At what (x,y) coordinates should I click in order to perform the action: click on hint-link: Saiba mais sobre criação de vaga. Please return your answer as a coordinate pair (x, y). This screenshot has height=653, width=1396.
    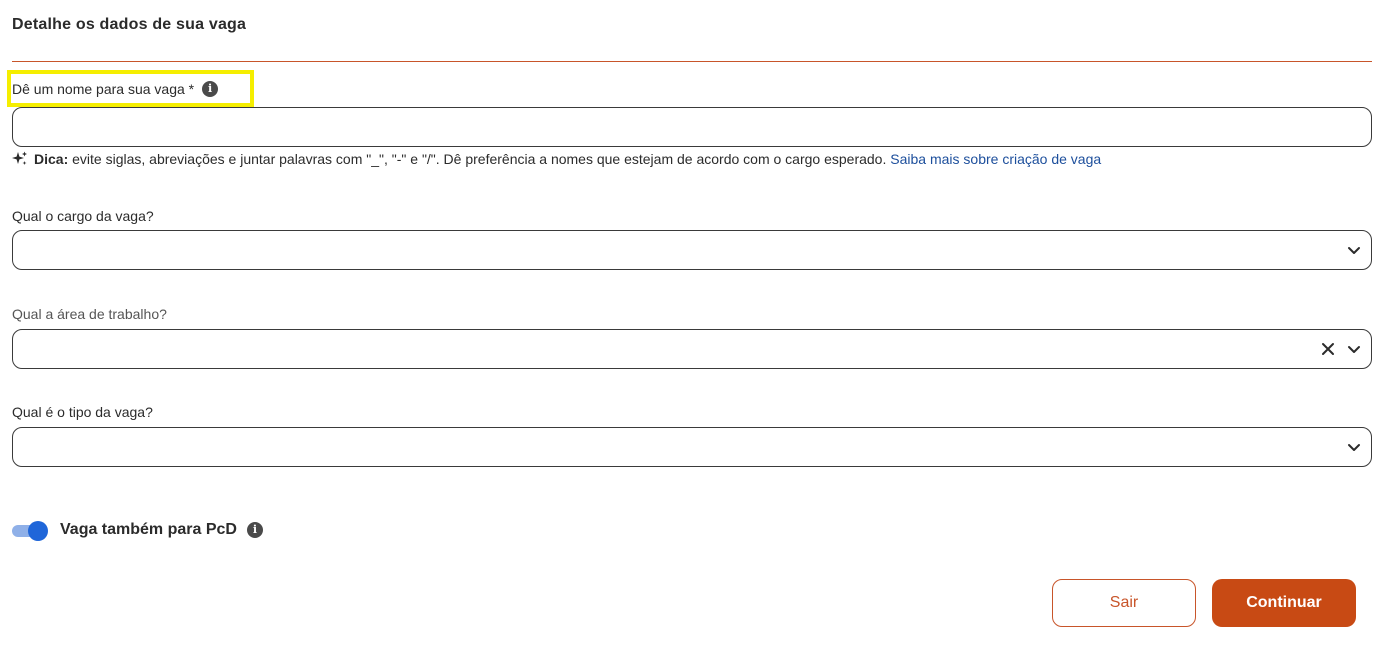
    Looking at the image, I should click on (995, 159).